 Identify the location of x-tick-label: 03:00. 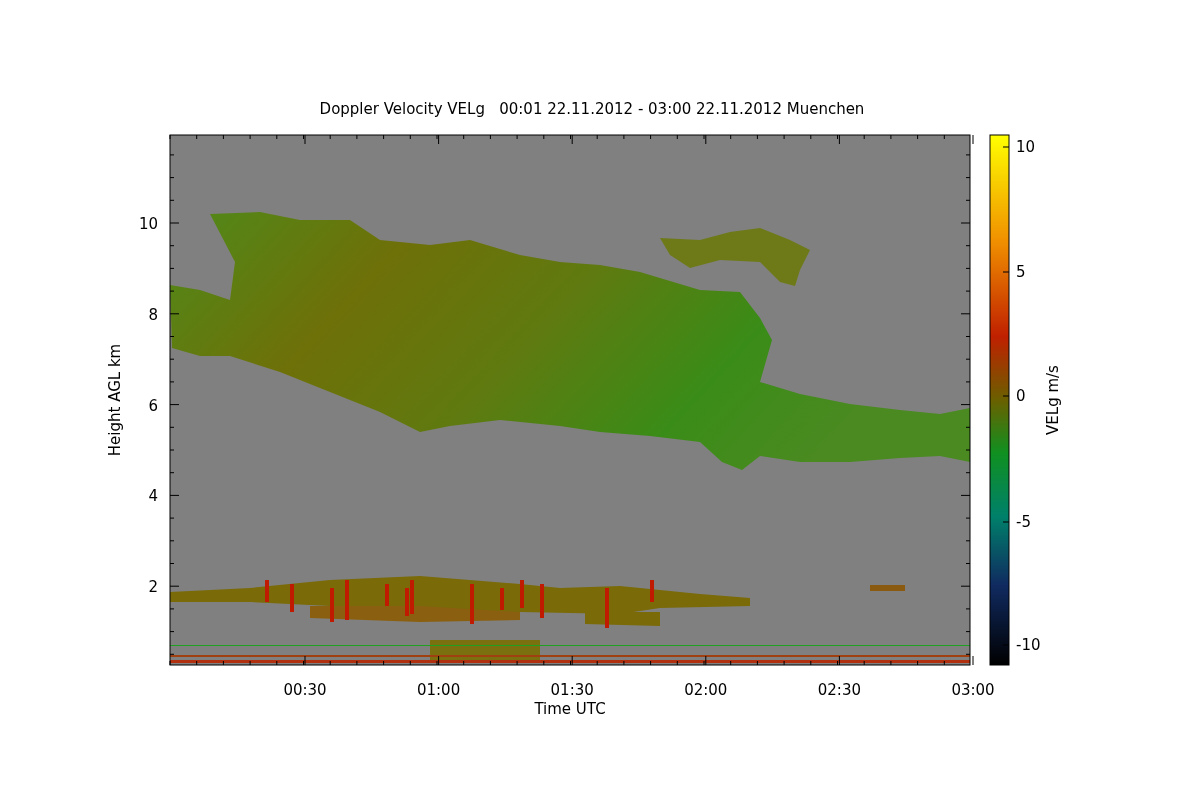
(973, 690).